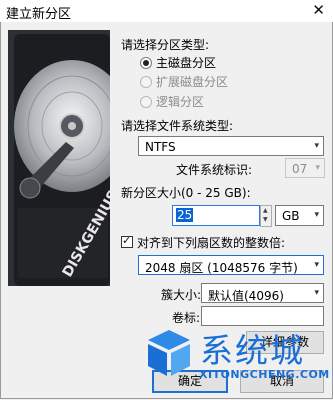 The height and width of the screenshot is (400, 333). I want to click on cluster-select: 默认值(4096) ▾, so click(262, 293).